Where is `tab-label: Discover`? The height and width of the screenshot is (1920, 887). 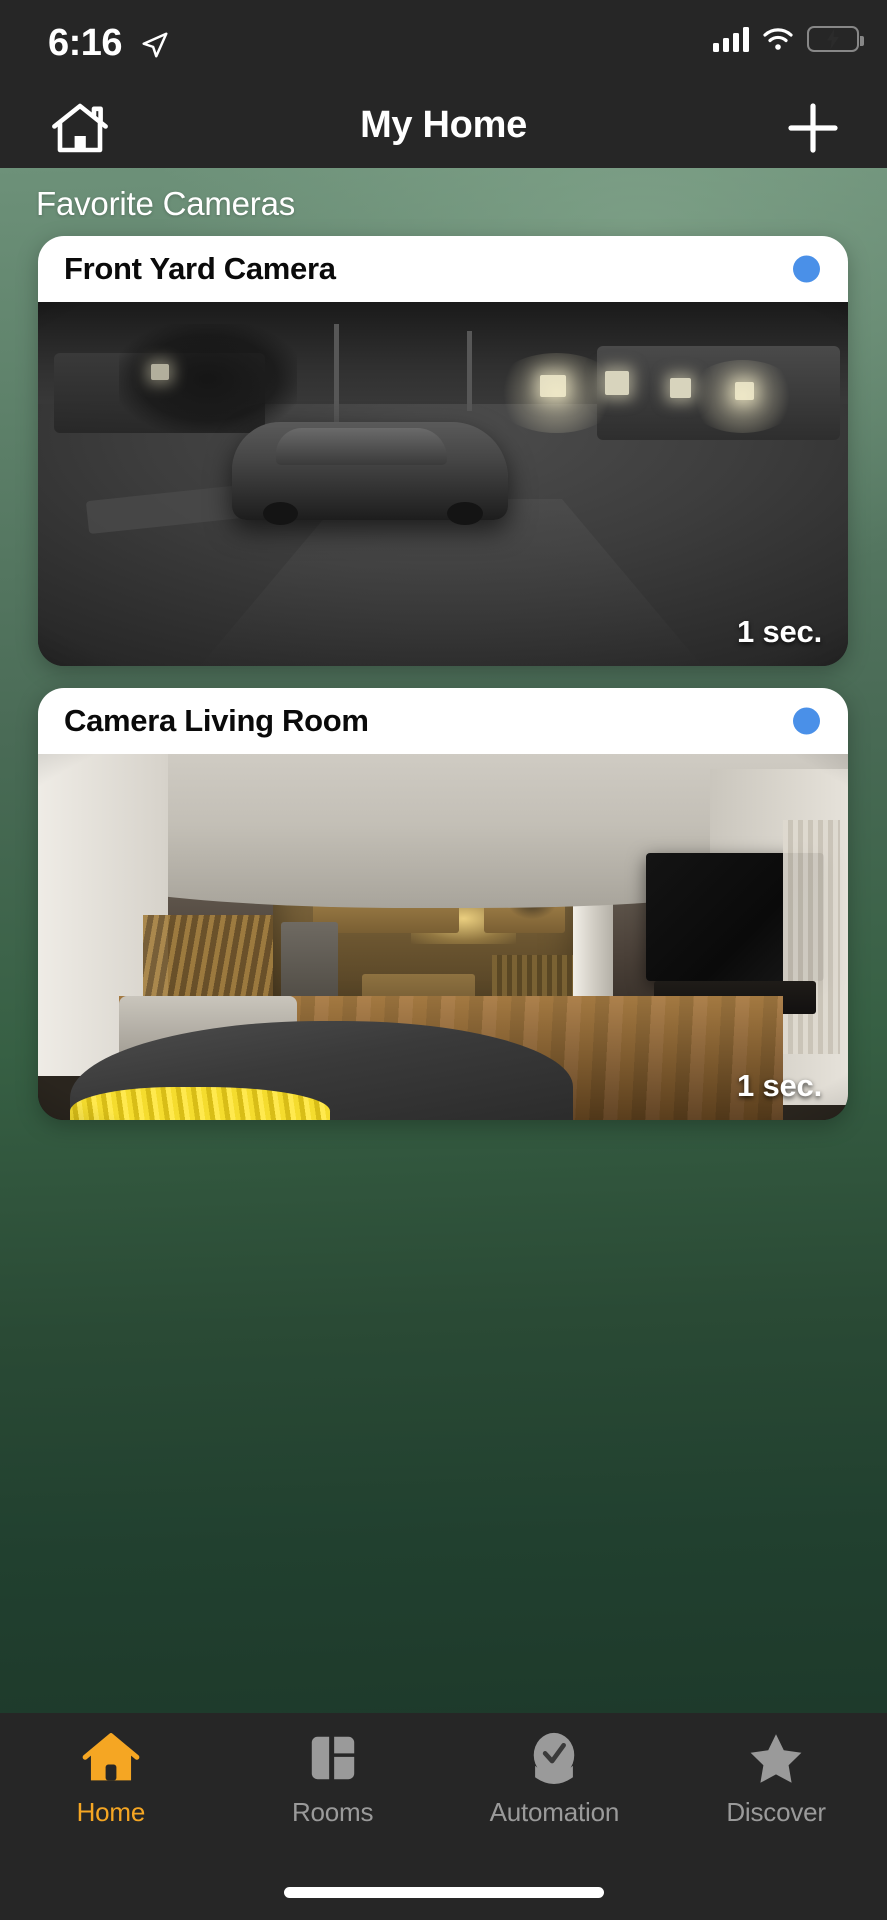 tab-label: Discover is located at coordinates (776, 1812).